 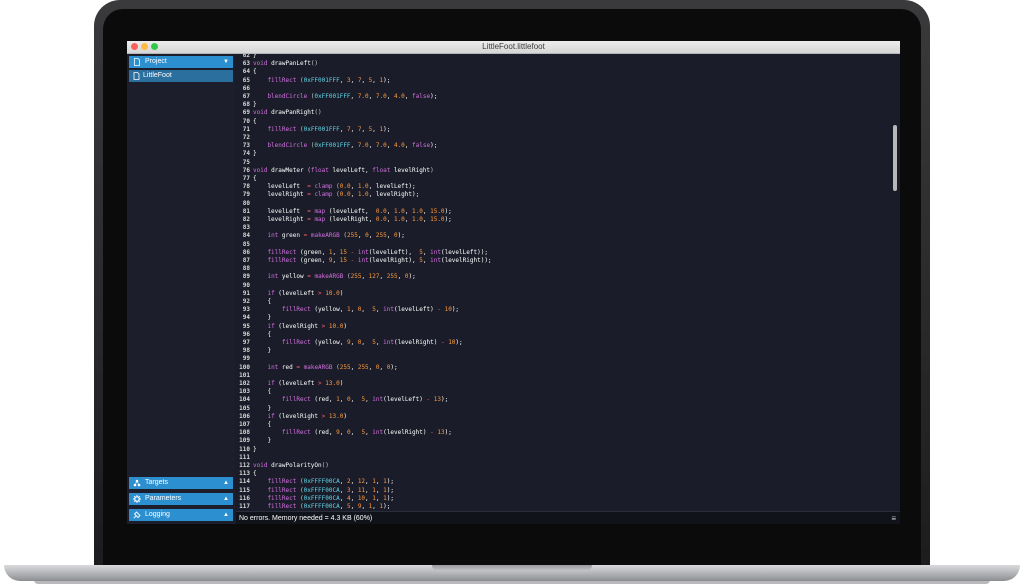 What do you see at coordinates (246, 72) in the screenshot?
I see `line-number: 64` at bounding box center [246, 72].